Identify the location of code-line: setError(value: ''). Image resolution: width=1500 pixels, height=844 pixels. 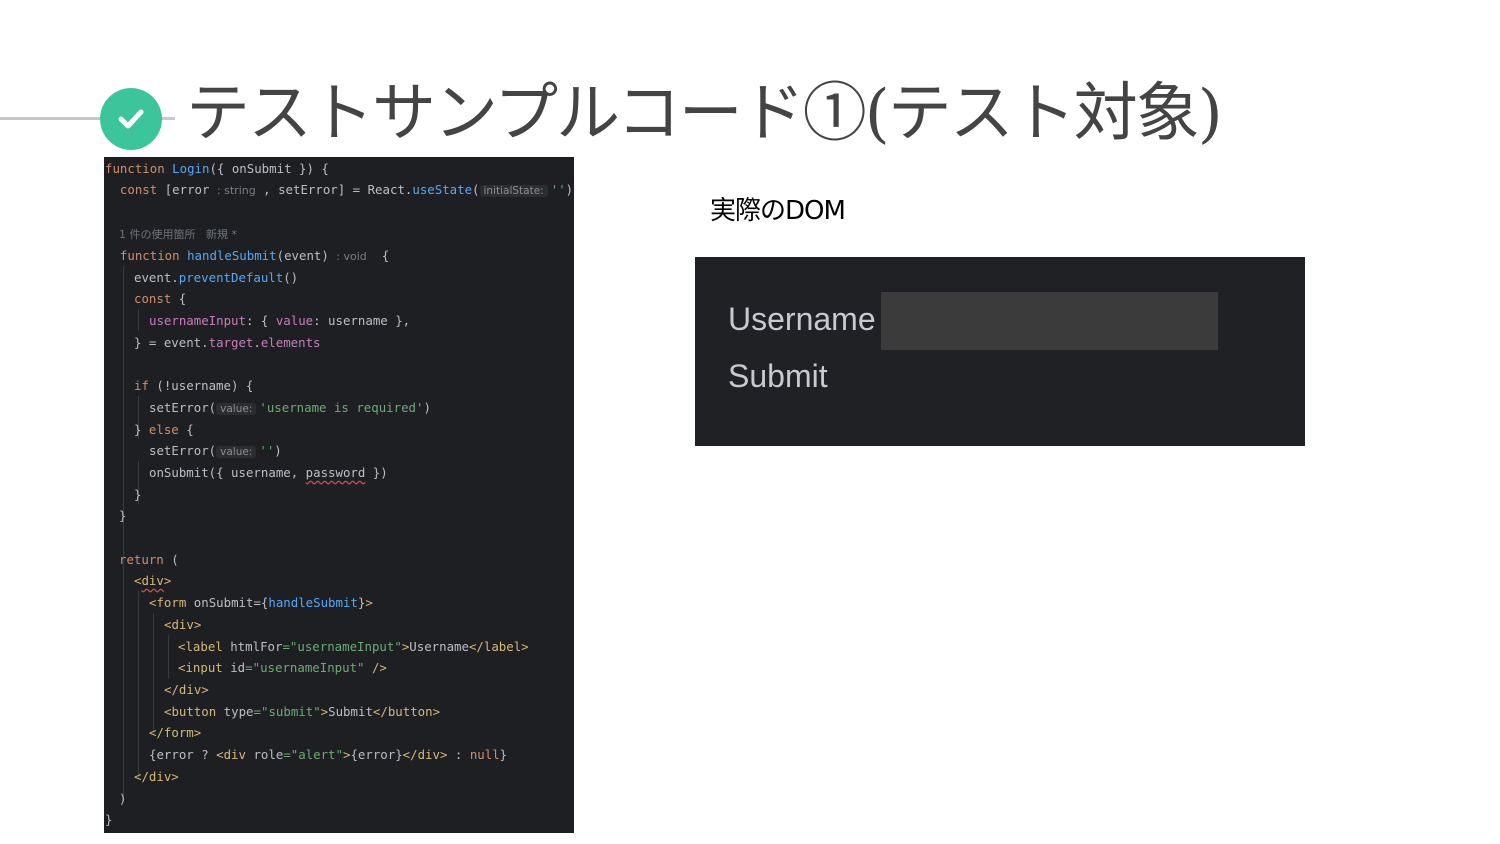
(215, 450).